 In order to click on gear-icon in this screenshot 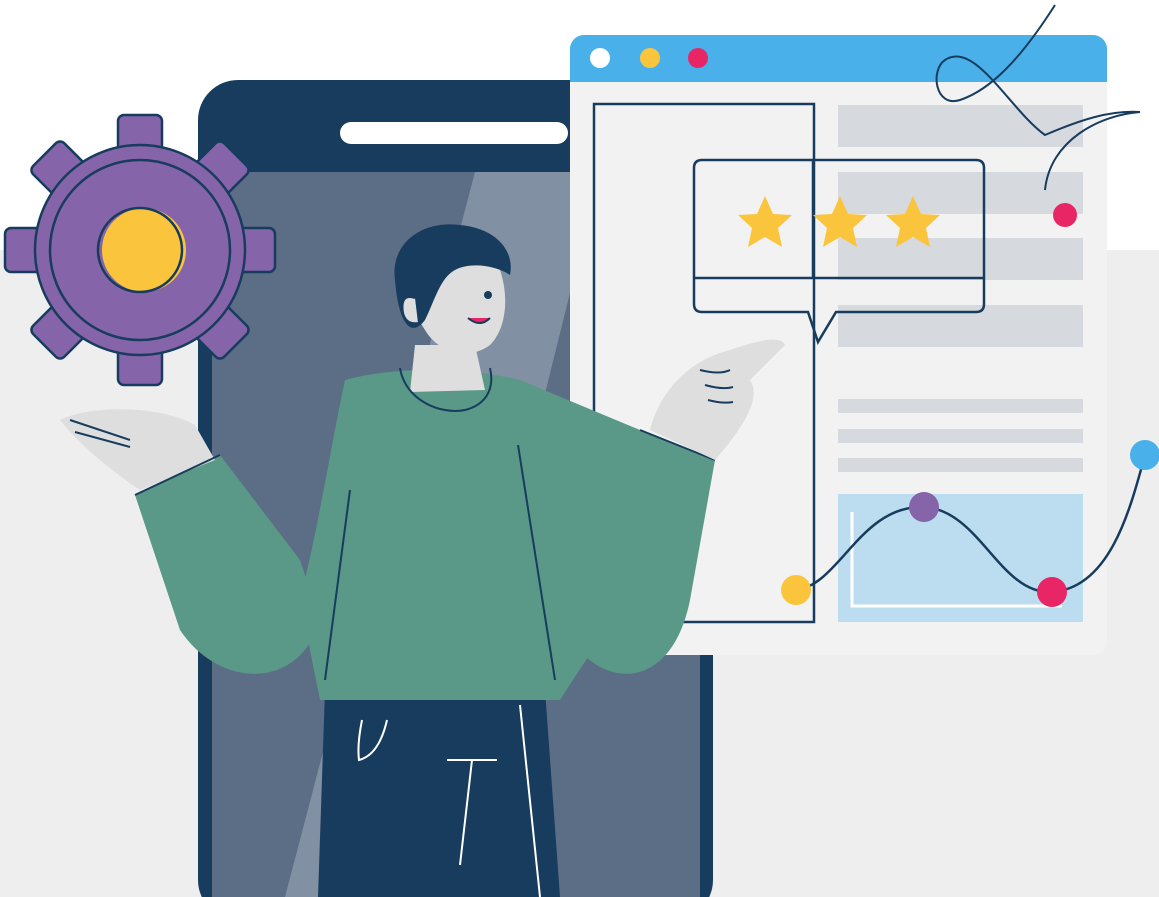, I will do `click(140, 250)`.